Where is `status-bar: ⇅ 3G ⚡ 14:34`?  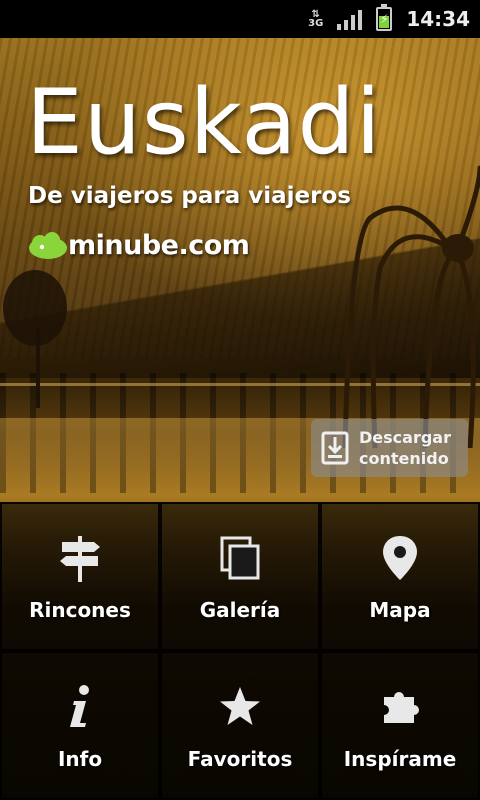 status-bar: ⇅ 3G ⚡ 14:34 is located at coordinates (240, 19).